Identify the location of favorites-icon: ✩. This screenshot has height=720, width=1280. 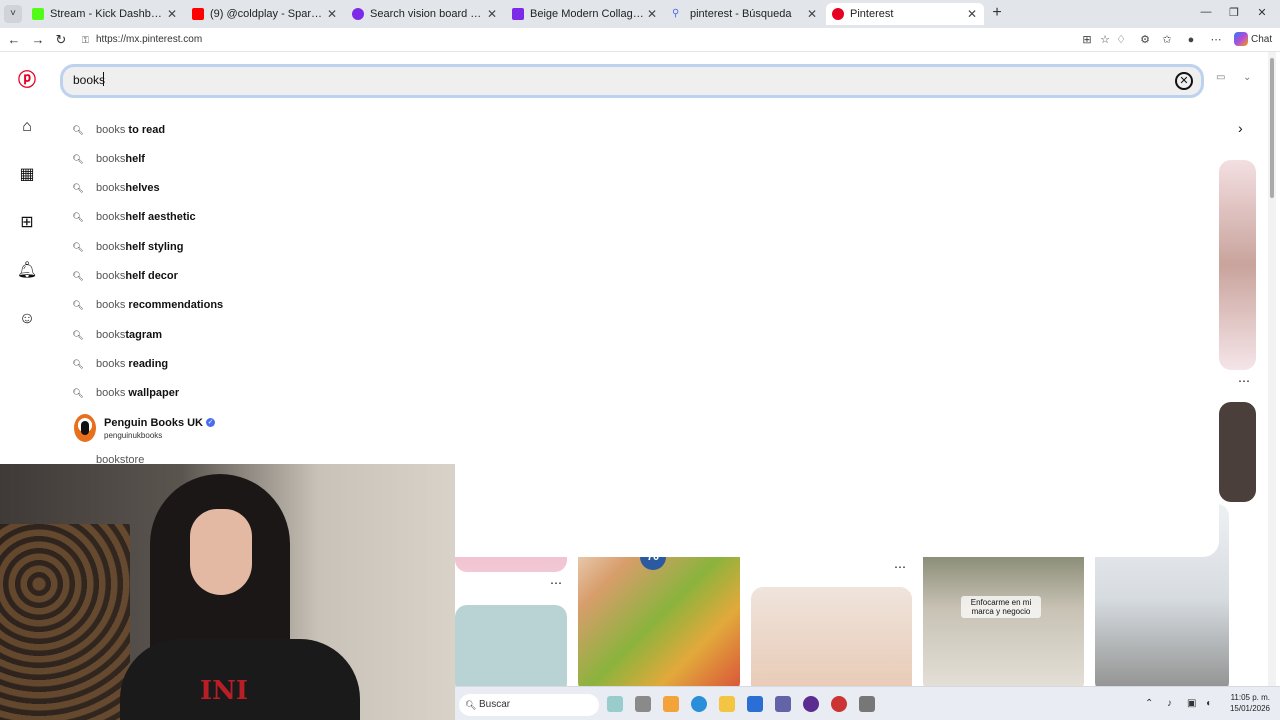
(1167, 40).